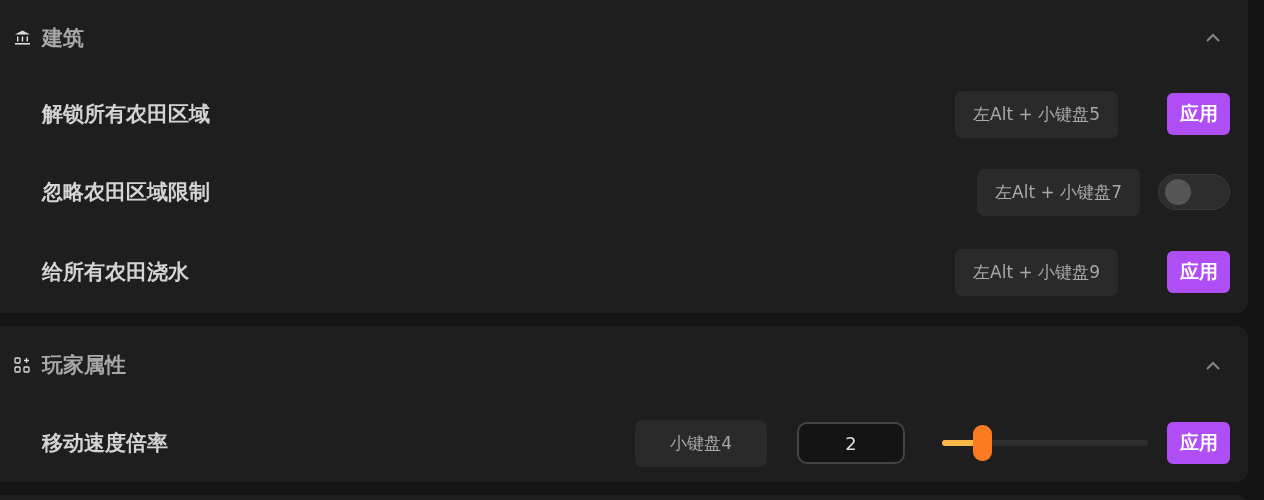 Image resolution: width=1264 pixels, height=500 pixels. Describe the element at coordinates (126, 114) in the screenshot. I see `setting-label: 解锁所有农田区域` at that location.